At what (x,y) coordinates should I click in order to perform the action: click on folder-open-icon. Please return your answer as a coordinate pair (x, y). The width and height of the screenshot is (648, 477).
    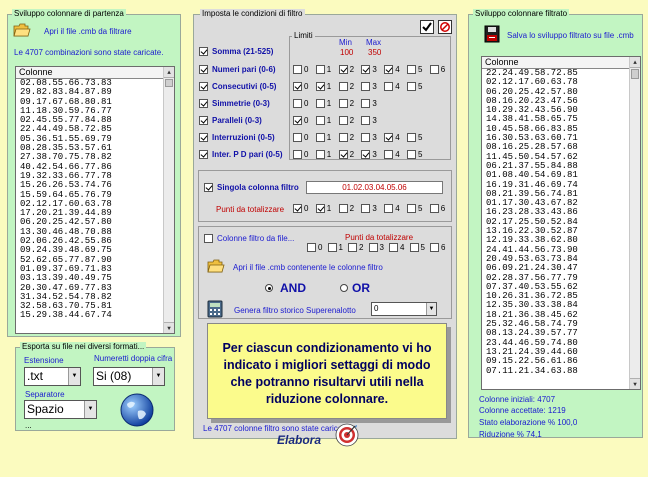
    Looking at the image, I should click on (22, 30).